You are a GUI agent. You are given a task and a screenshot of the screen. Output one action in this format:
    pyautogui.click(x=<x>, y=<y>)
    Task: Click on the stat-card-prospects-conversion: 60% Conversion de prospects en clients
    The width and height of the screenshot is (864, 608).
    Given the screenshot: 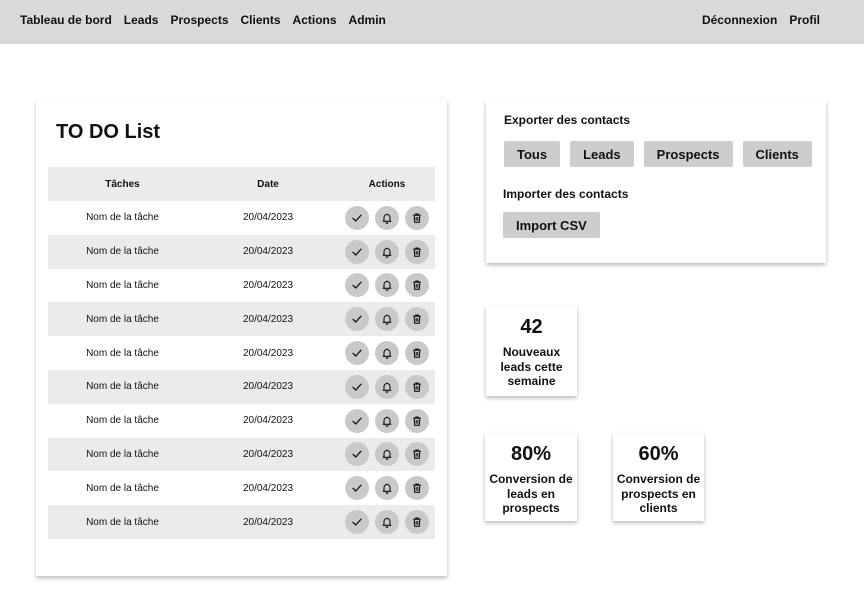 What is the action you would take?
    pyautogui.click(x=658, y=477)
    